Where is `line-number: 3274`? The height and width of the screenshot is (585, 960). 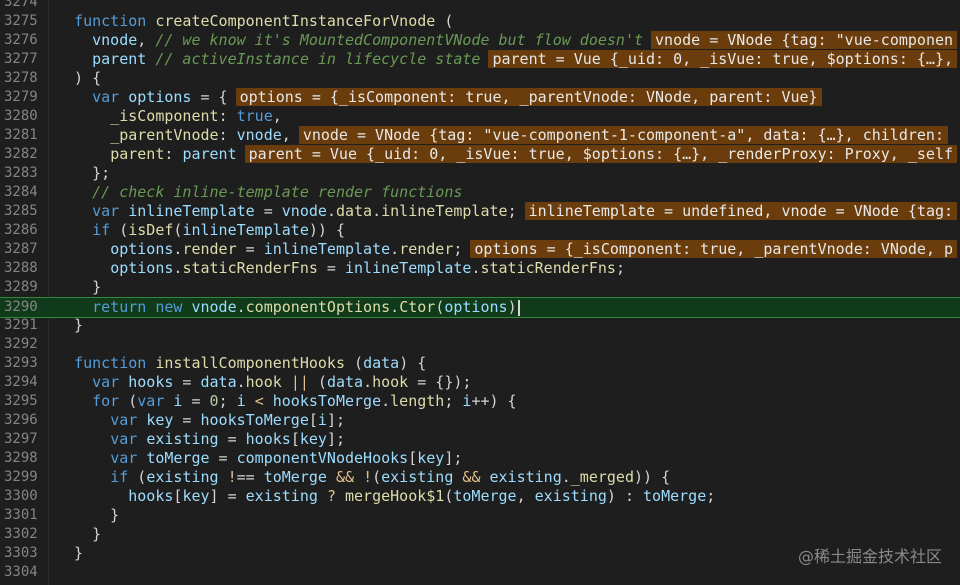
line-number: 3274 is located at coordinates (24, 6).